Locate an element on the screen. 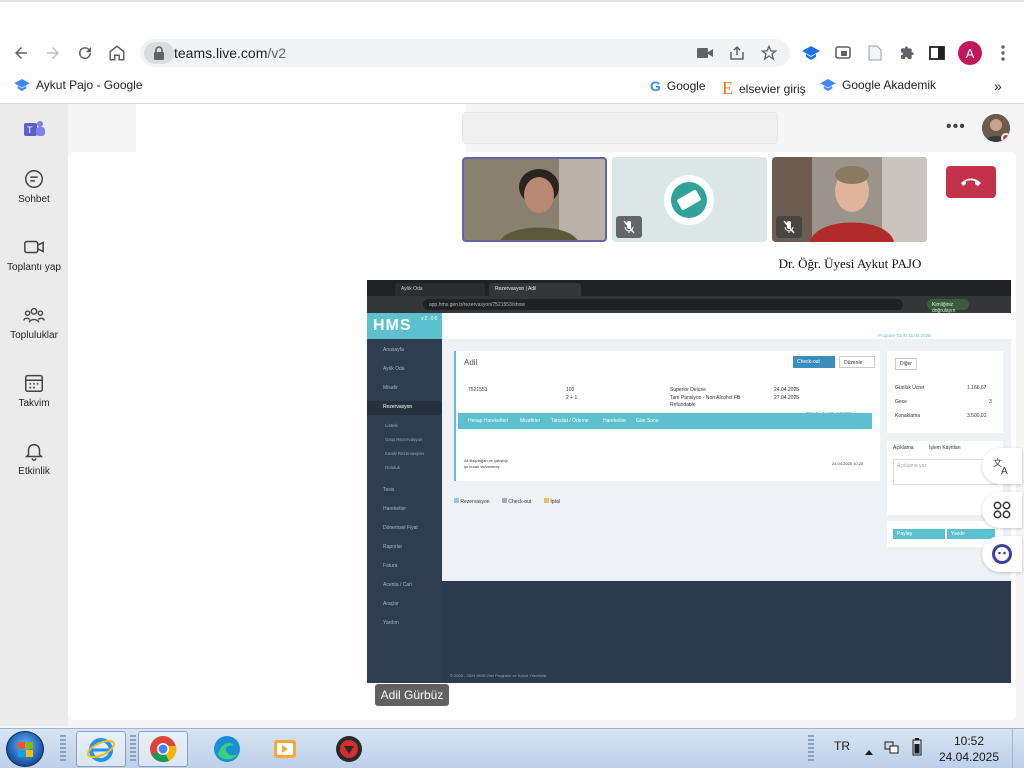 This screenshot has height=768, width=1024. extension-cast-icon is located at coordinates (843, 53).